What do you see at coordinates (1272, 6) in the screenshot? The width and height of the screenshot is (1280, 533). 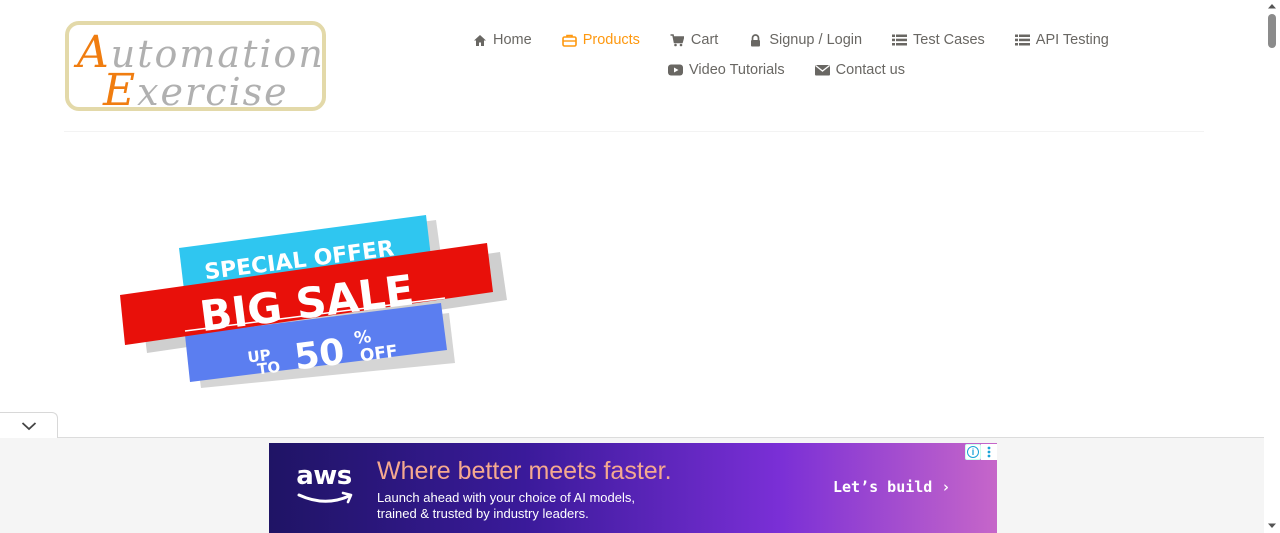 I see `scroll-up-arrow-icon` at bounding box center [1272, 6].